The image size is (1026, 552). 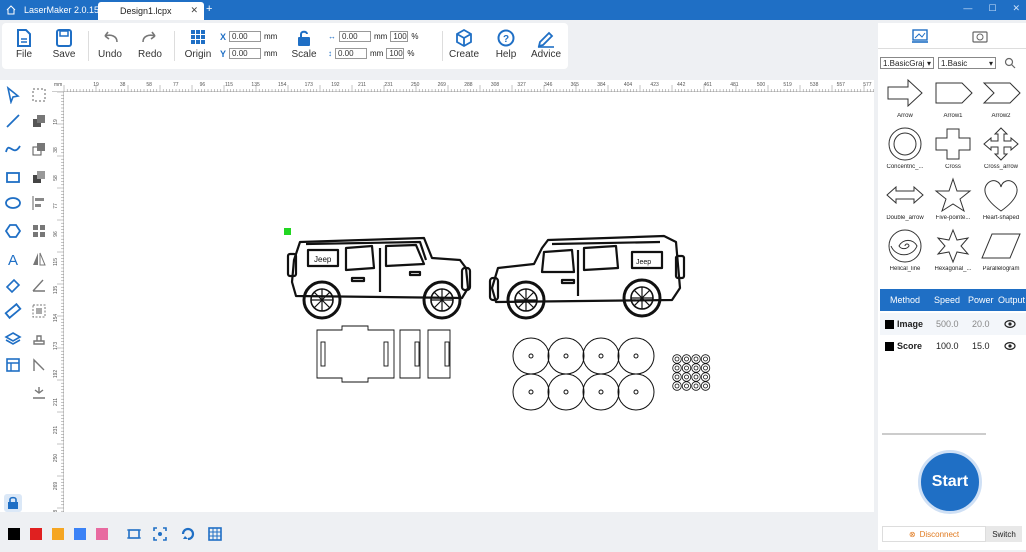 What do you see at coordinates (39, 339) in the screenshot?
I see `stamp-icon` at bounding box center [39, 339].